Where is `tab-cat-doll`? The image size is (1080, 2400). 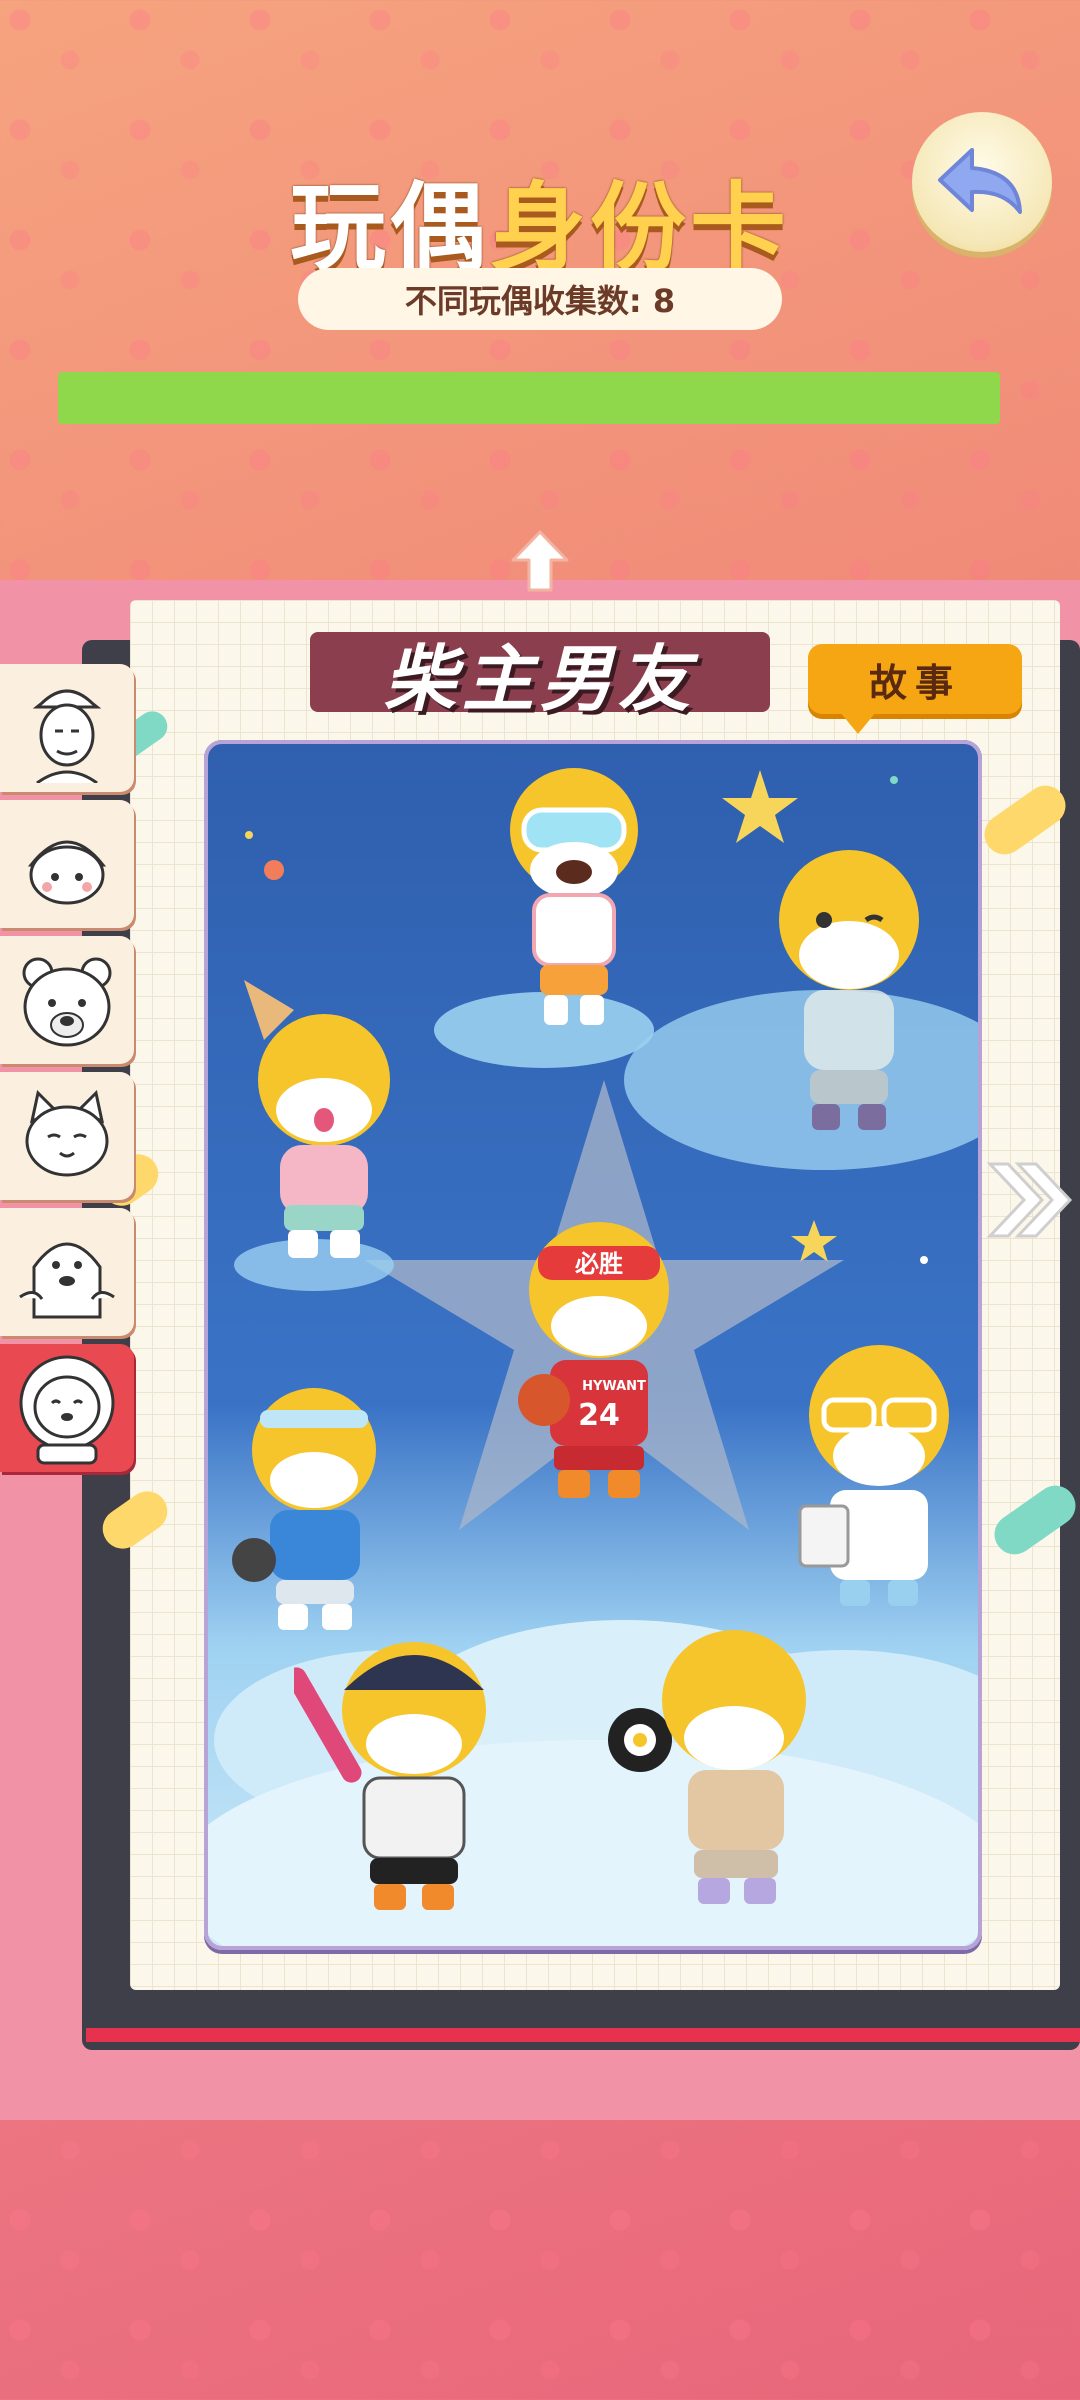 tab-cat-doll is located at coordinates (67, 1136).